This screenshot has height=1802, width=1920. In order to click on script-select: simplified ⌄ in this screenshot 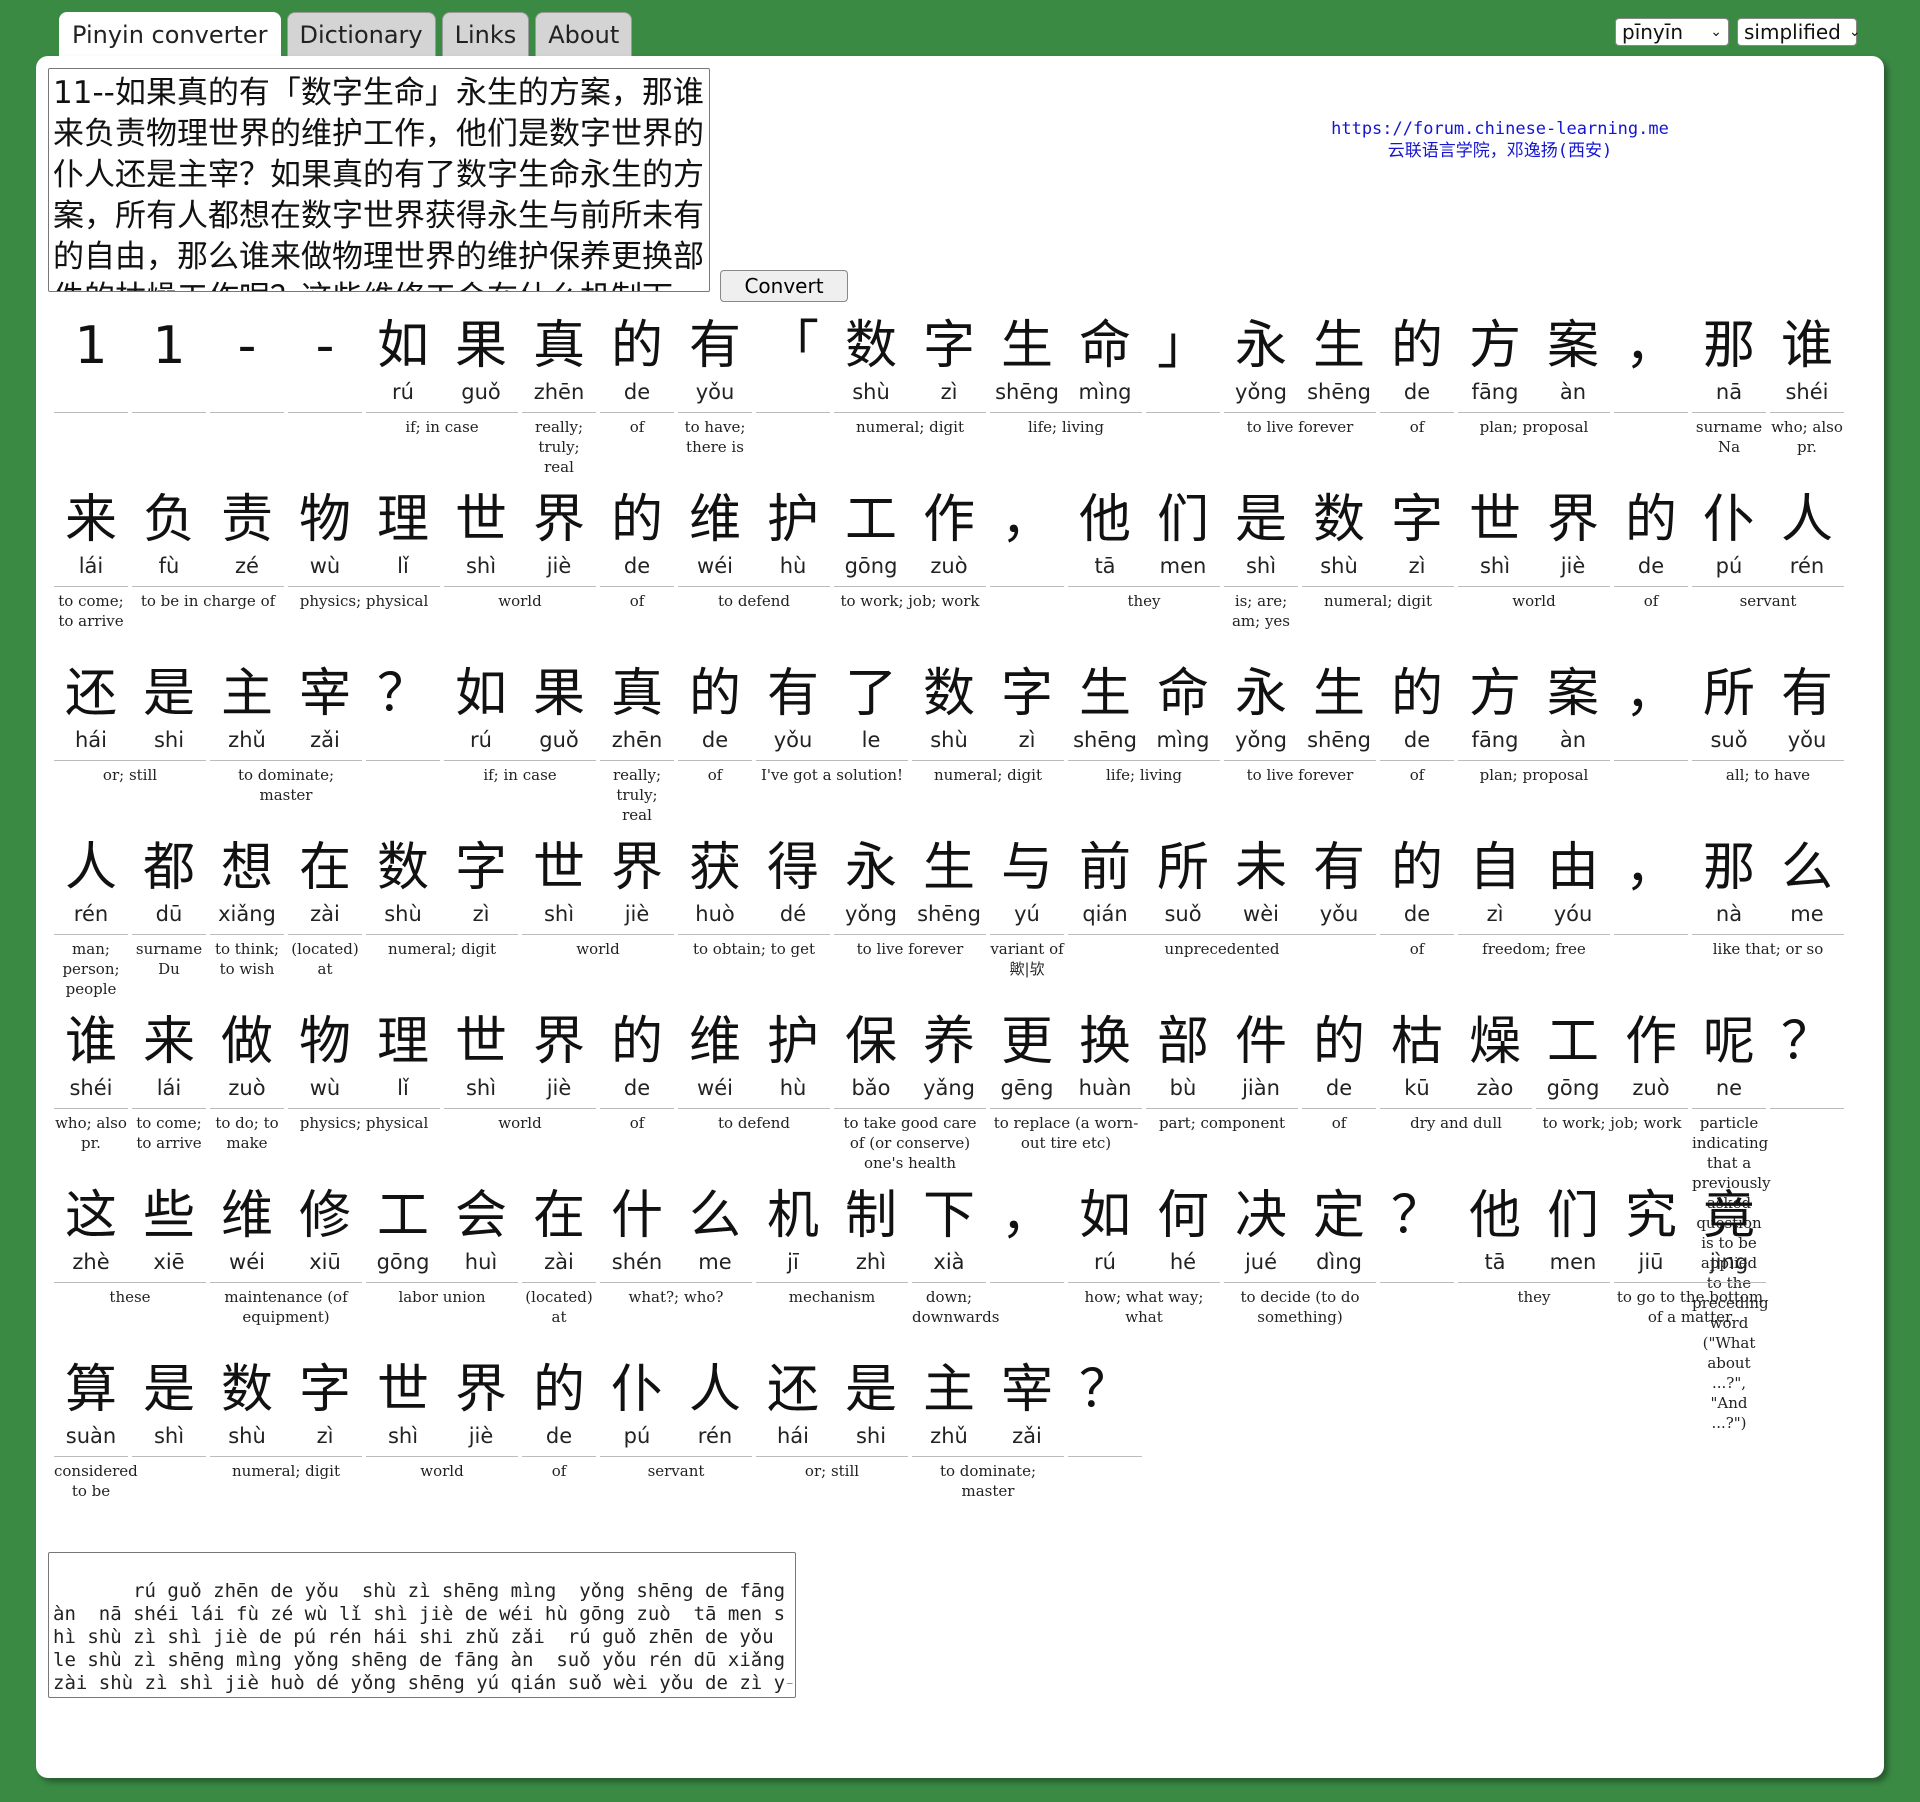, I will do `click(1799, 32)`.